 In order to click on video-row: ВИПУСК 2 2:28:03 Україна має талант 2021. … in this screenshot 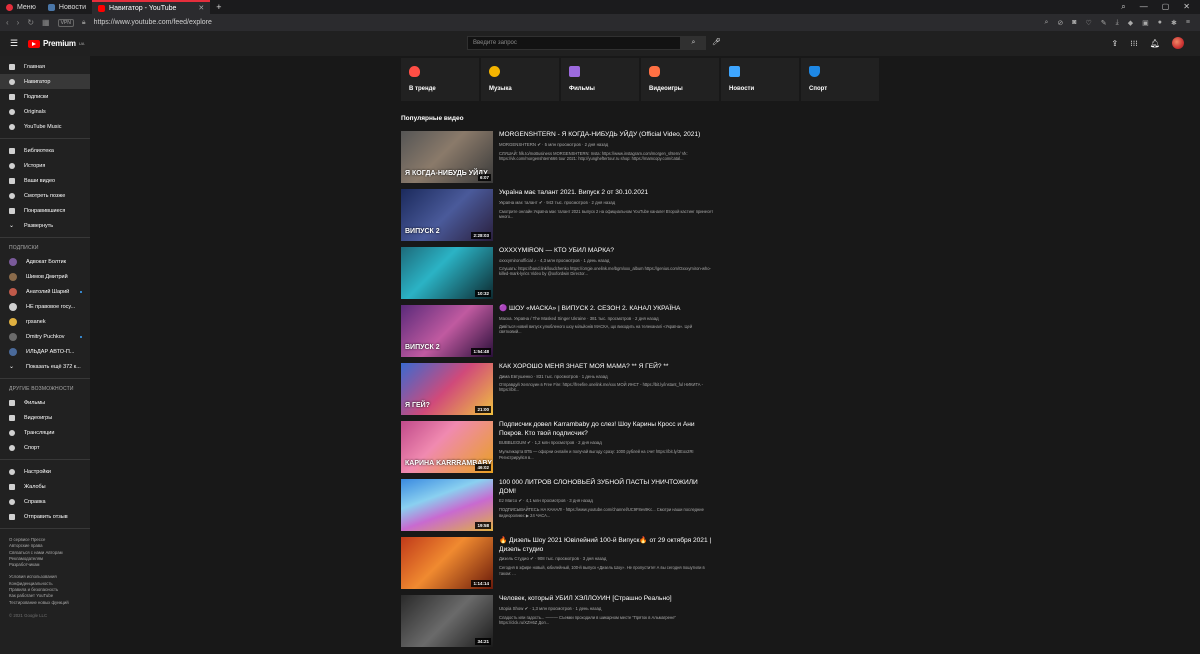, I will do `click(561, 215)`.